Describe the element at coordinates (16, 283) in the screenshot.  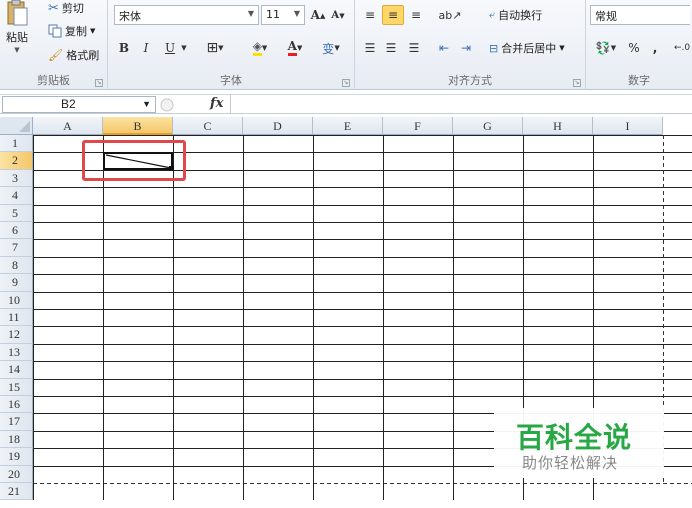
I see `row-header-9: 9` at that location.